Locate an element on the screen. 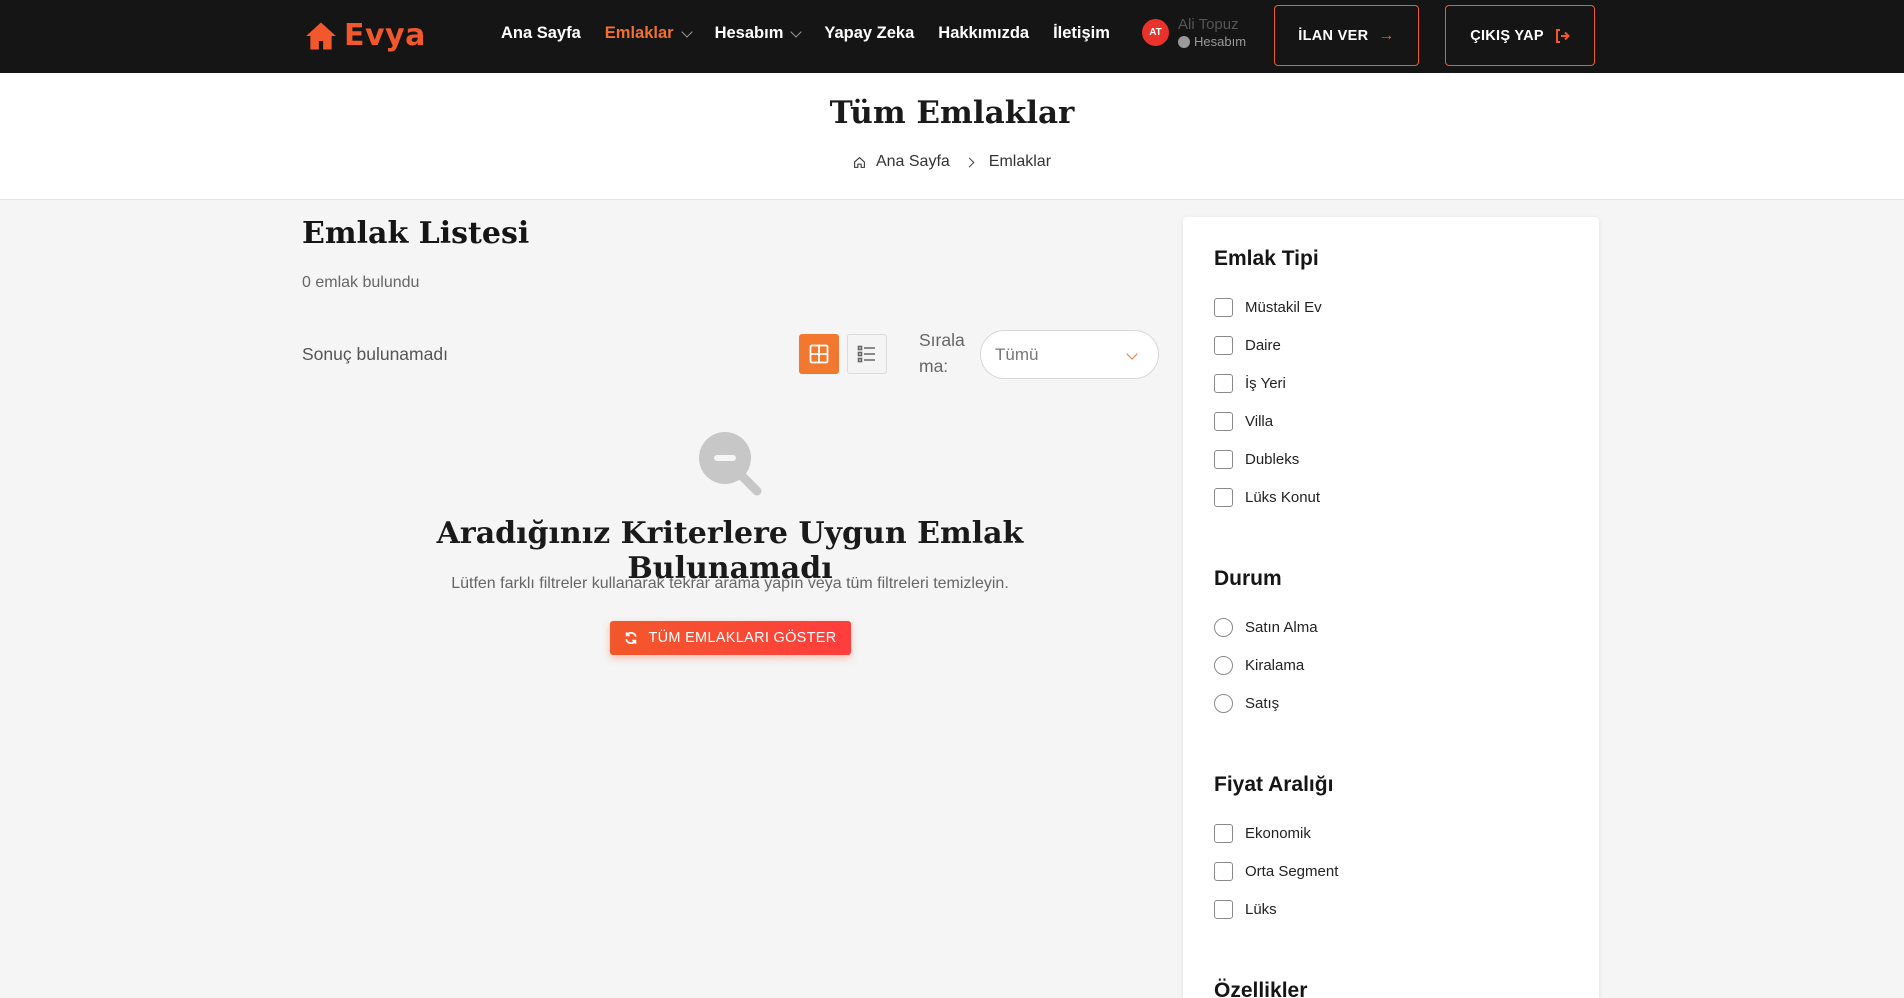  grid-icon is located at coordinates (819, 354).